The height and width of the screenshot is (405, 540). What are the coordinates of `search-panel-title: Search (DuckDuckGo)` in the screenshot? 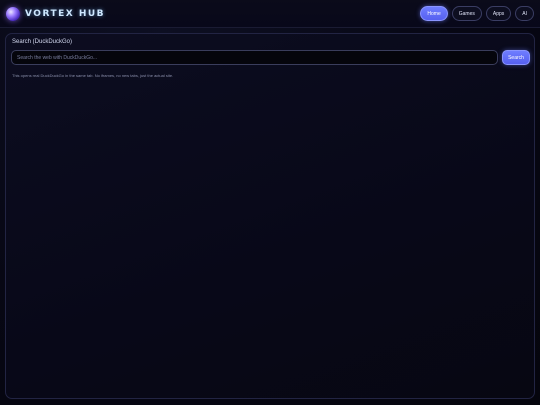 It's located at (42, 42).